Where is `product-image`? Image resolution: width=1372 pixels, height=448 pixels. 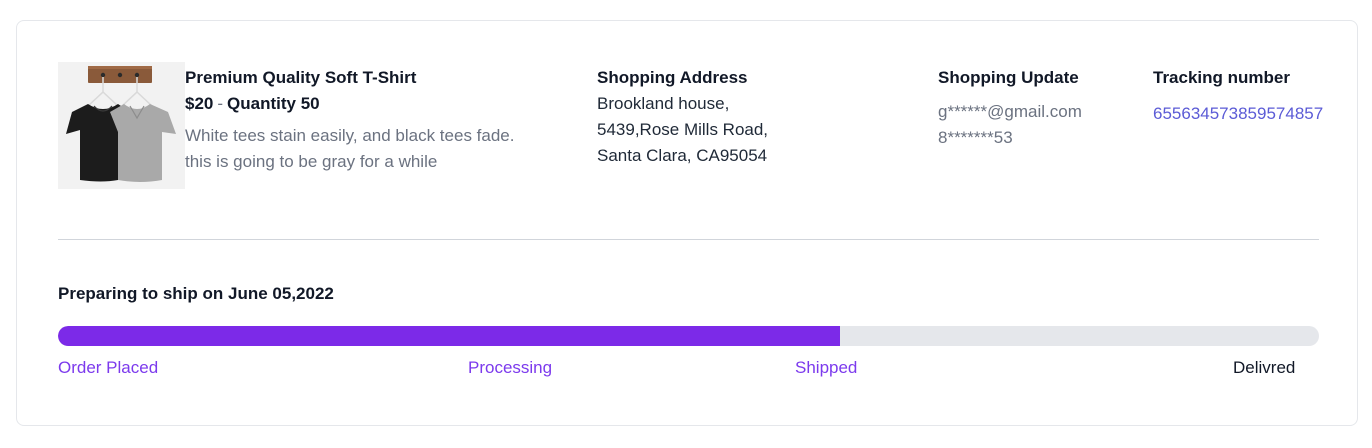
product-image is located at coordinates (121, 125).